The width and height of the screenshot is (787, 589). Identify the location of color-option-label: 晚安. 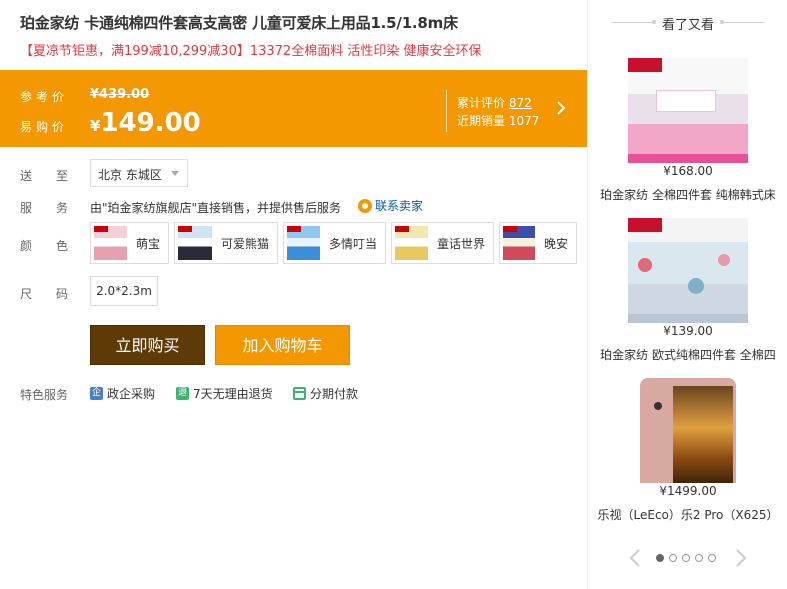
(555, 243).